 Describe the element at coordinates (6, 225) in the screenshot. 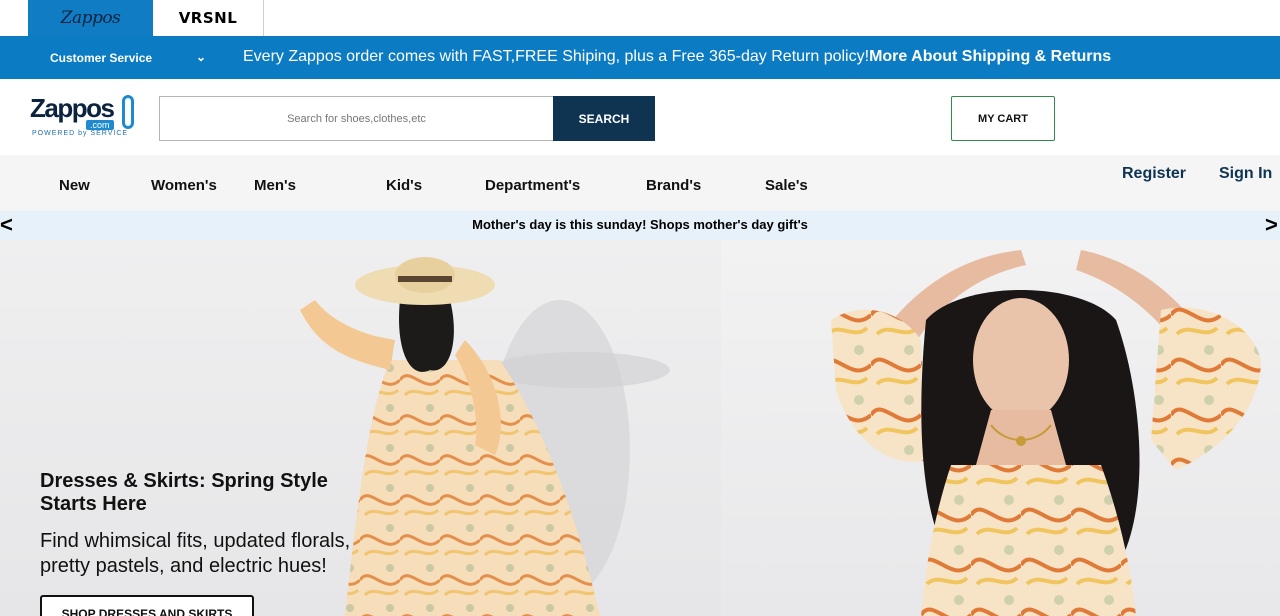

I see `carousel-prev-arrow-icon: <` at that location.